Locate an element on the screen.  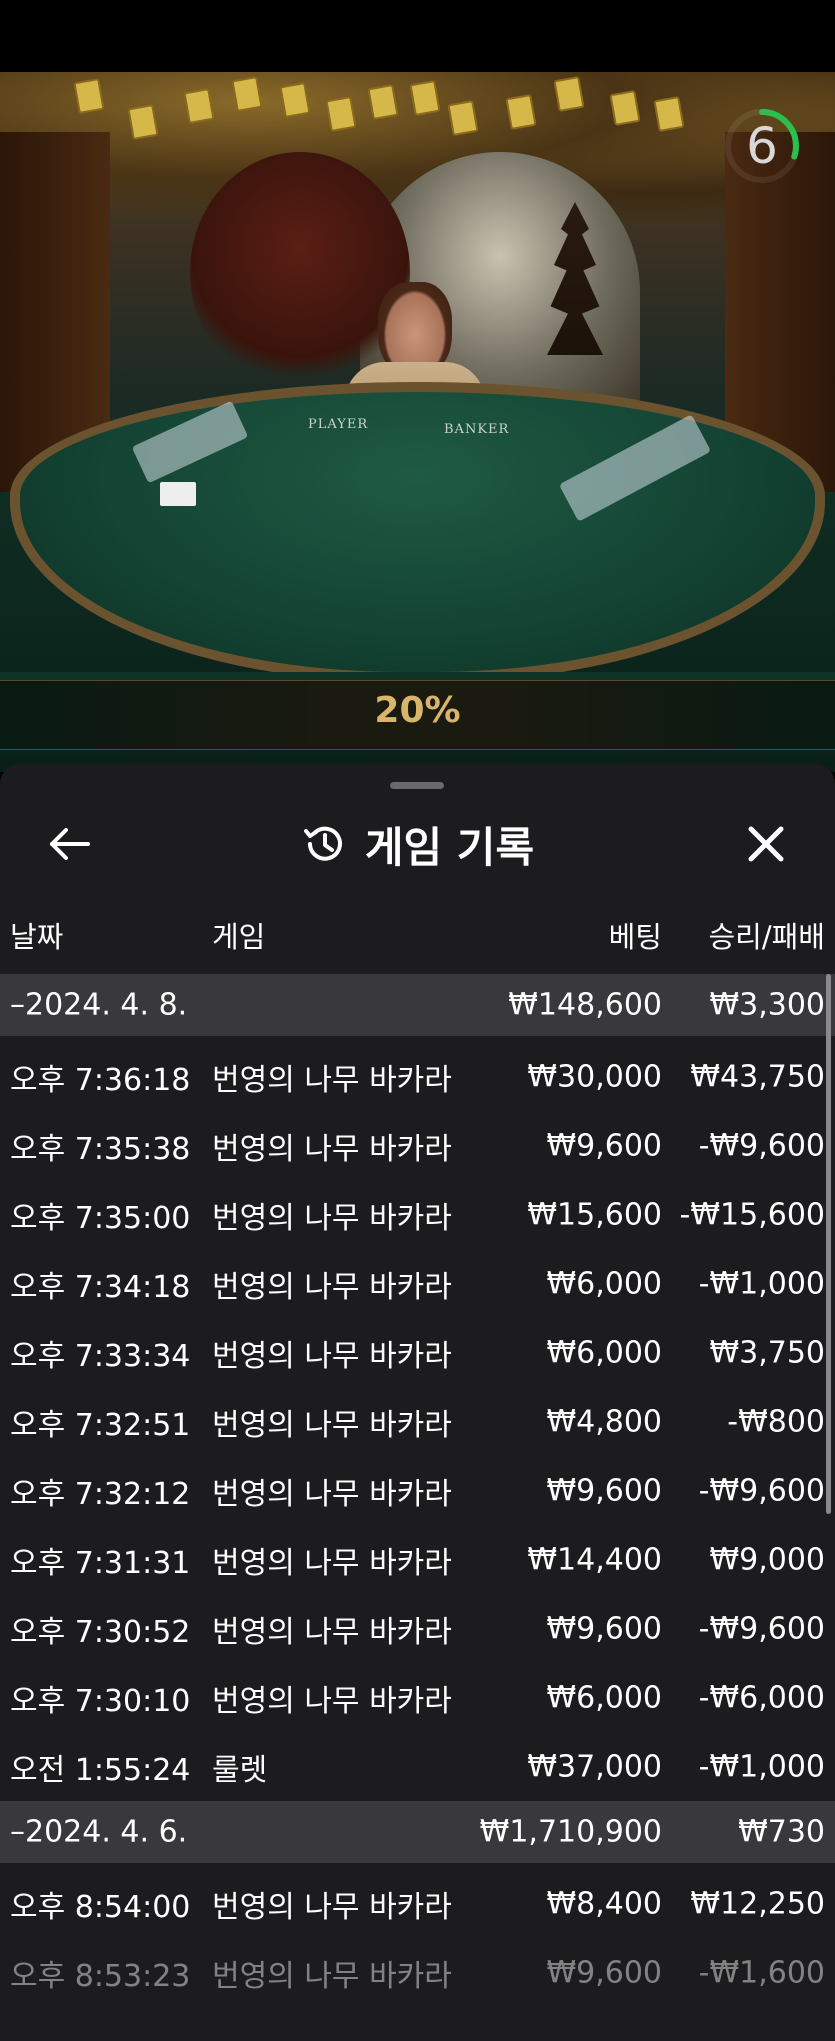
drag-handle is located at coordinates (417, 785).